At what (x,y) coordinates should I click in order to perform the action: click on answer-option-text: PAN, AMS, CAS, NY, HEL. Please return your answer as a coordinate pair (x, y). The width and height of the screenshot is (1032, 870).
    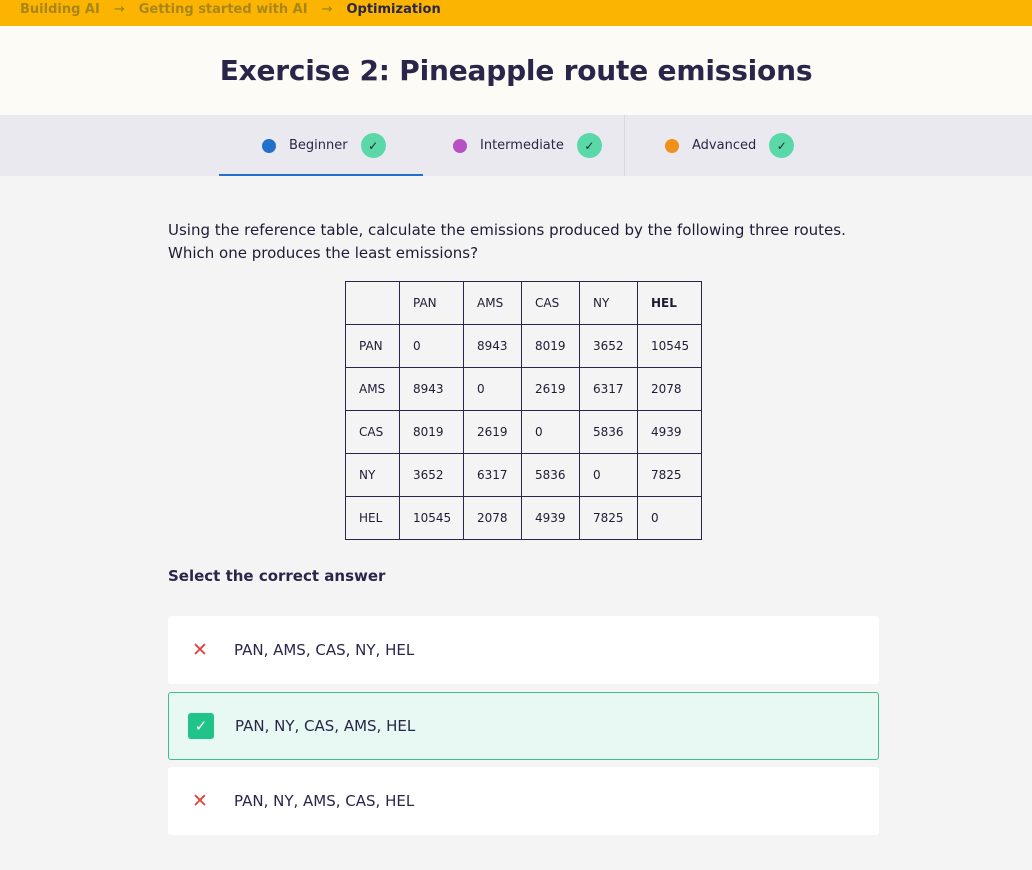
    Looking at the image, I should click on (324, 650).